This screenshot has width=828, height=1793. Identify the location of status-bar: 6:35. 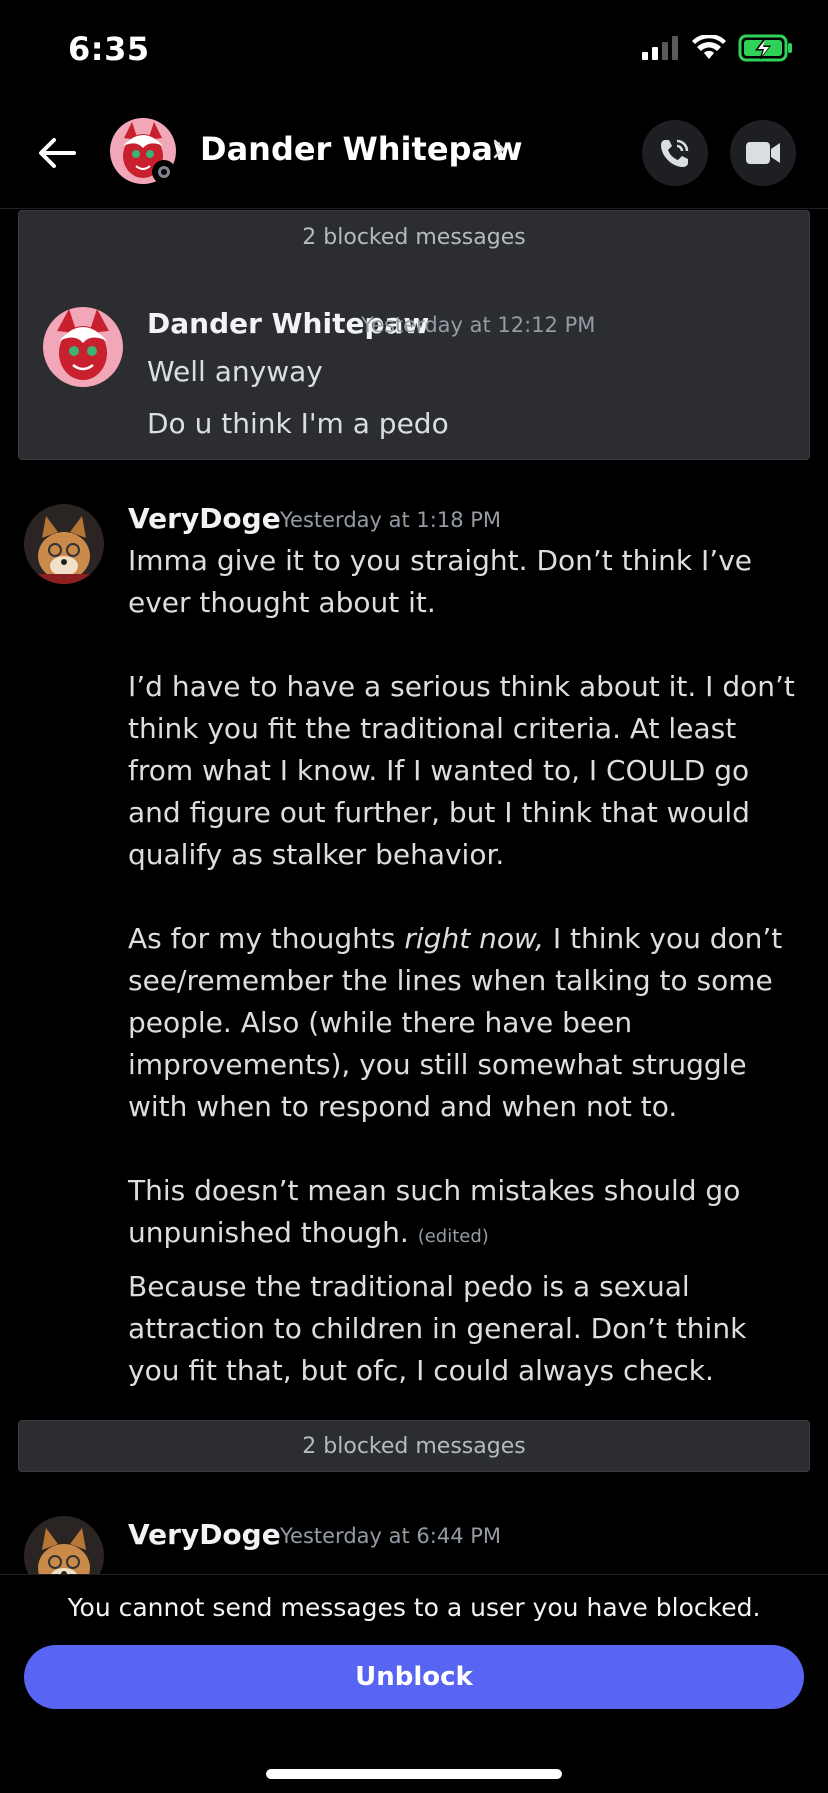
(414, 50).